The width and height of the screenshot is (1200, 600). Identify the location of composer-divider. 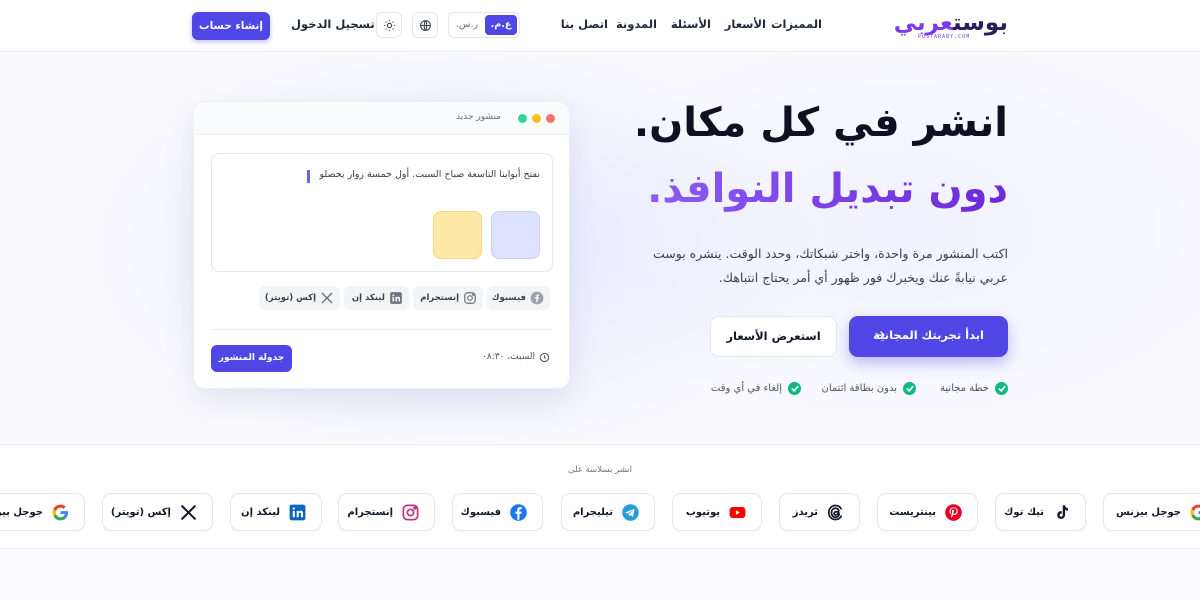
(382, 329).